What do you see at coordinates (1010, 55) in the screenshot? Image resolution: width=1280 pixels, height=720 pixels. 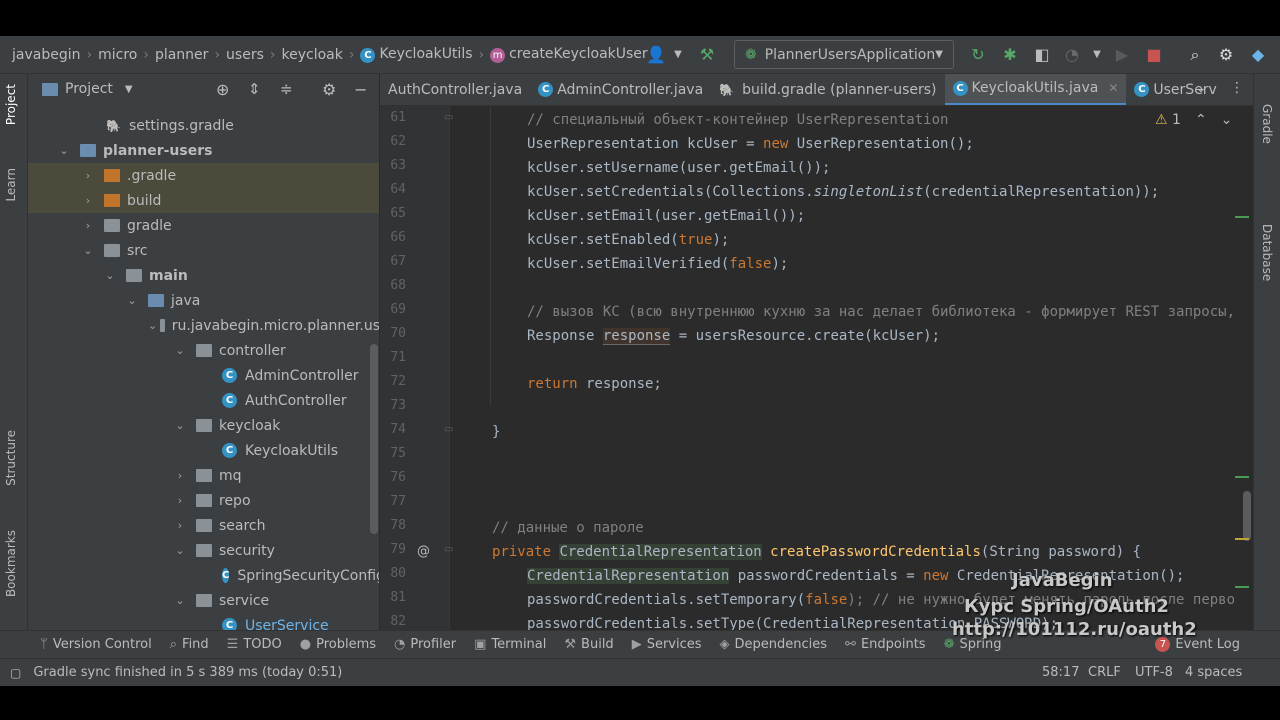 I see `debug-icon: ✱` at bounding box center [1010, 55].